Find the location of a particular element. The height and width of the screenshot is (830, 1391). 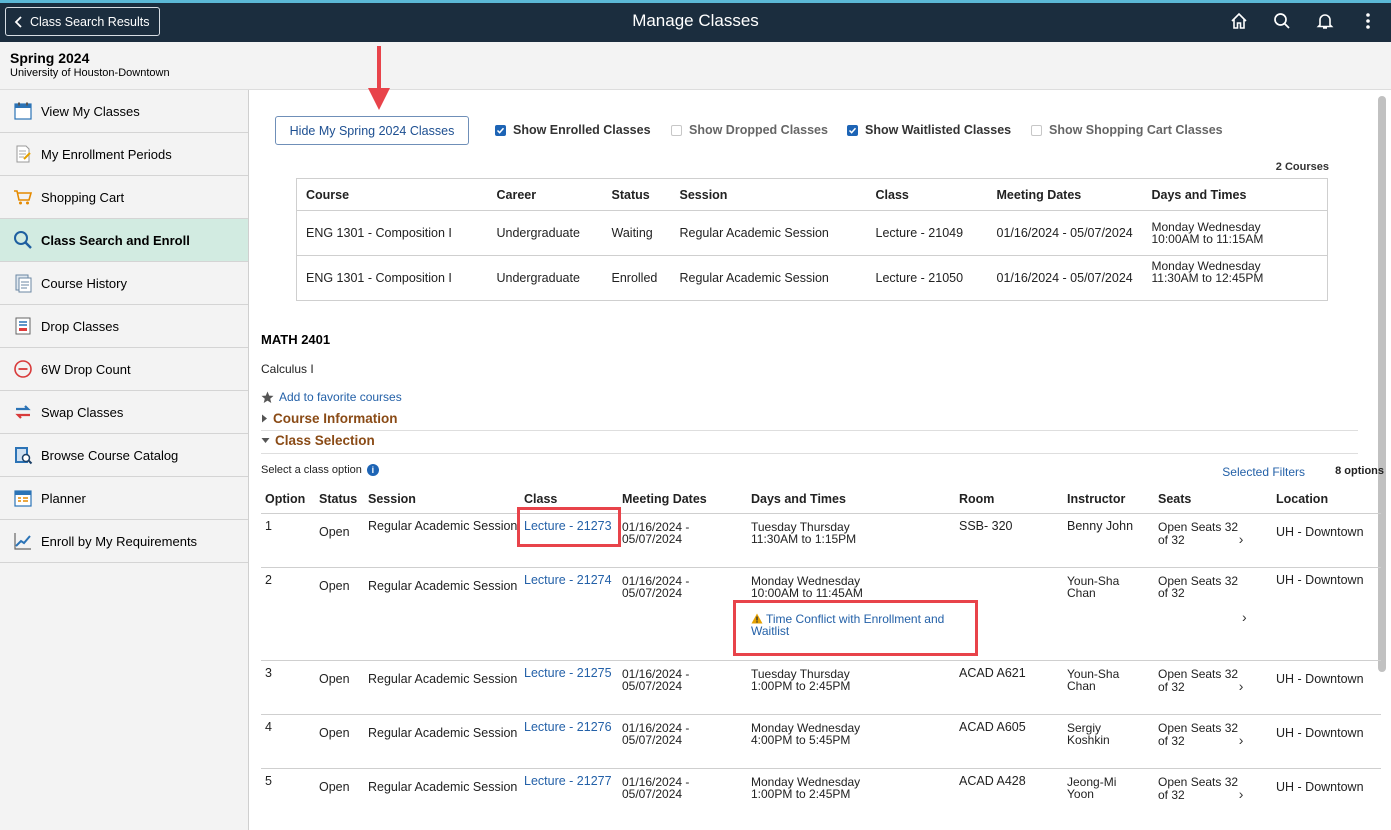

sidebar-item-drop-classes: Drop Classes is located at coordinates (124, 326).